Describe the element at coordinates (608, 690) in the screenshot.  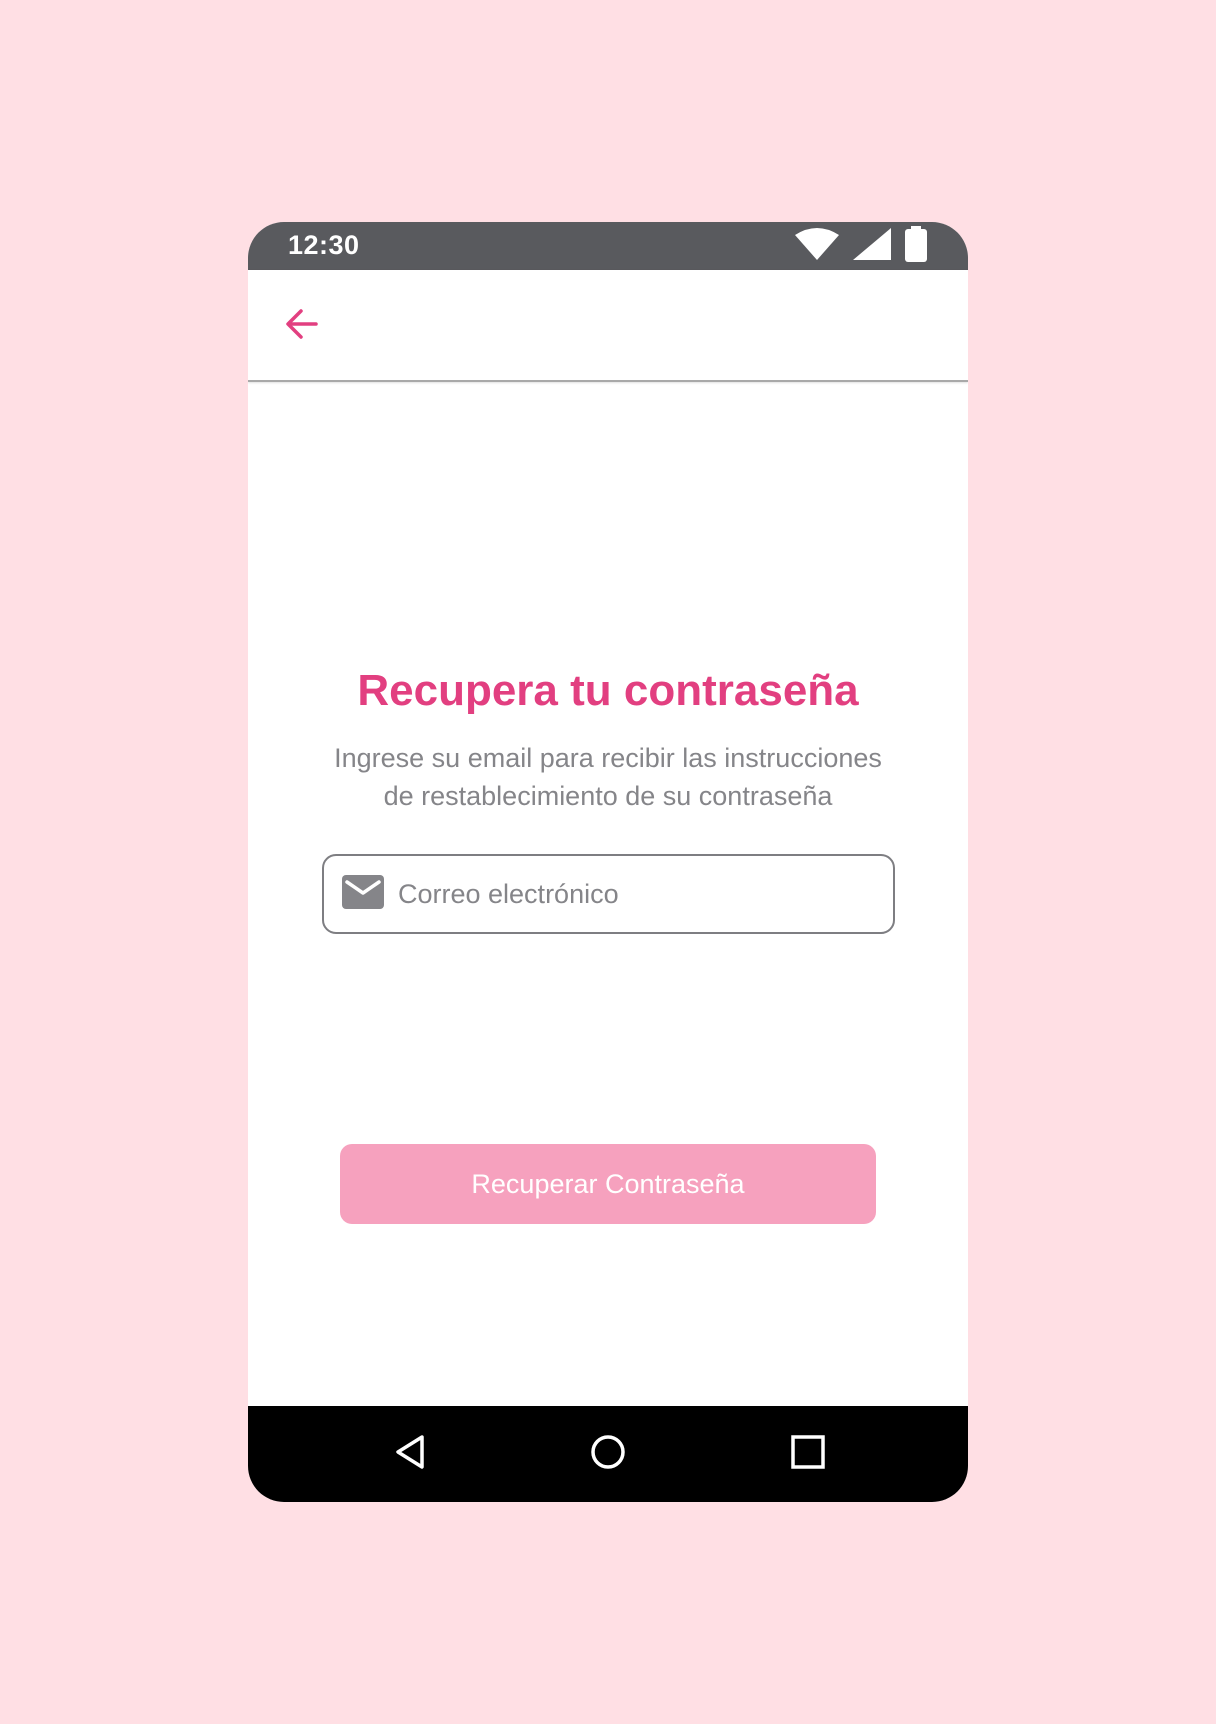
I see `page-title: Recupera tu contraseña` at that location.